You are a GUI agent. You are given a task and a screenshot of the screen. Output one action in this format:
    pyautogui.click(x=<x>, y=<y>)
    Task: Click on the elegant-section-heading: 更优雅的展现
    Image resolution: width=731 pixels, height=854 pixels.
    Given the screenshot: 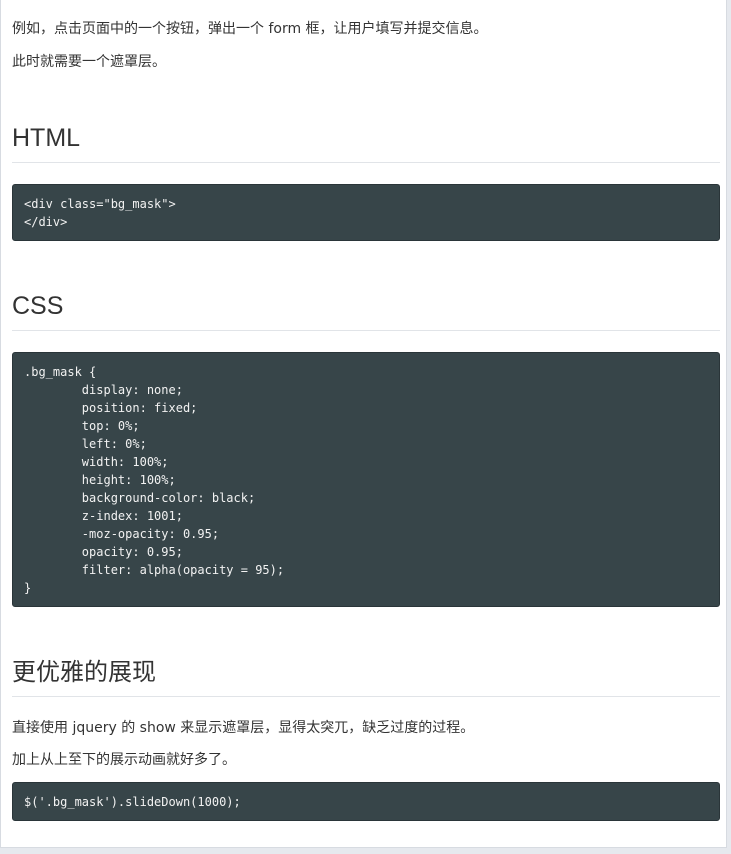 What is the action you would take?
    pyautogui.click(x=366, y=676)
    